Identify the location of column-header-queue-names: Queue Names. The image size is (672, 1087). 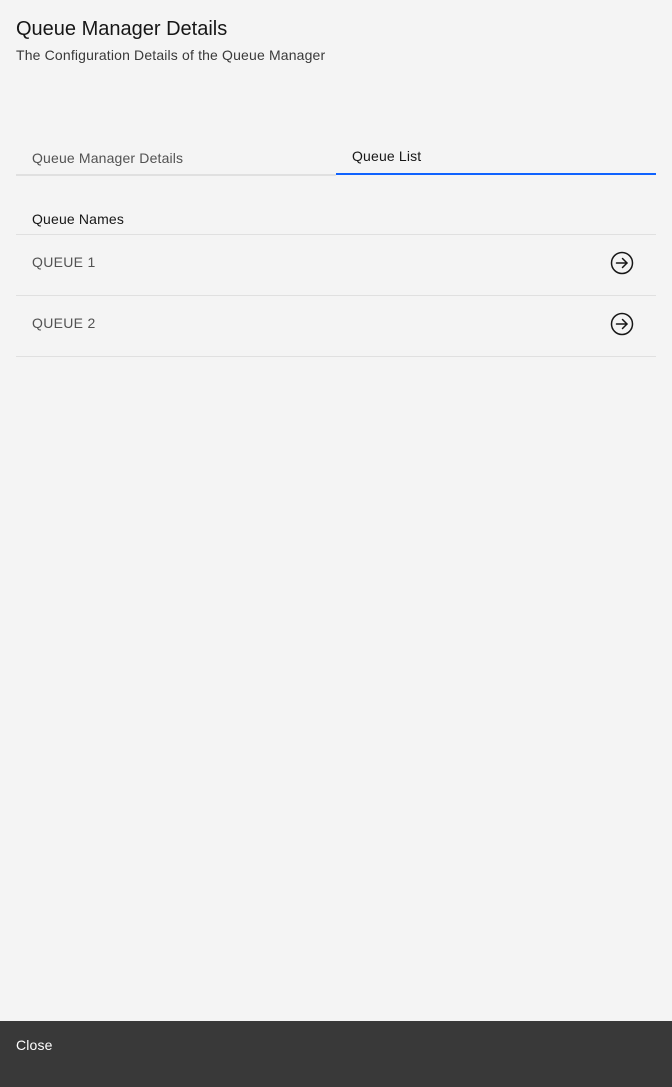
(78, 219).